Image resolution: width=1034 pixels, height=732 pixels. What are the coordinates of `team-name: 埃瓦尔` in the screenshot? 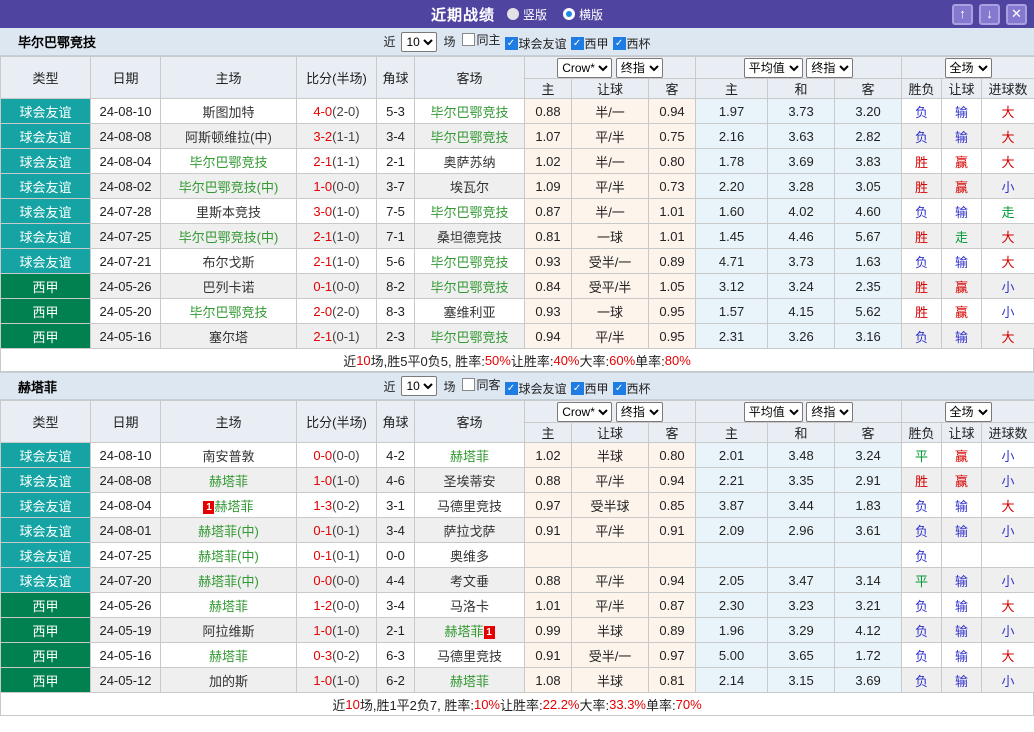 It's located at (469, 187).